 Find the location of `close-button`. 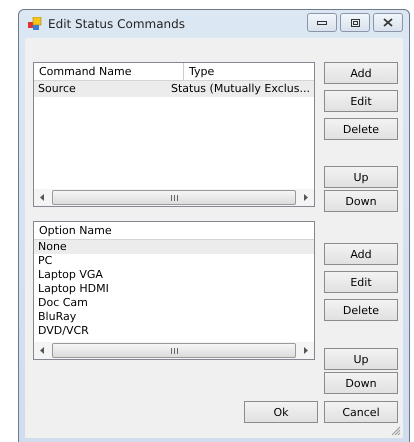

close-button is located at coordinates (388, 22).